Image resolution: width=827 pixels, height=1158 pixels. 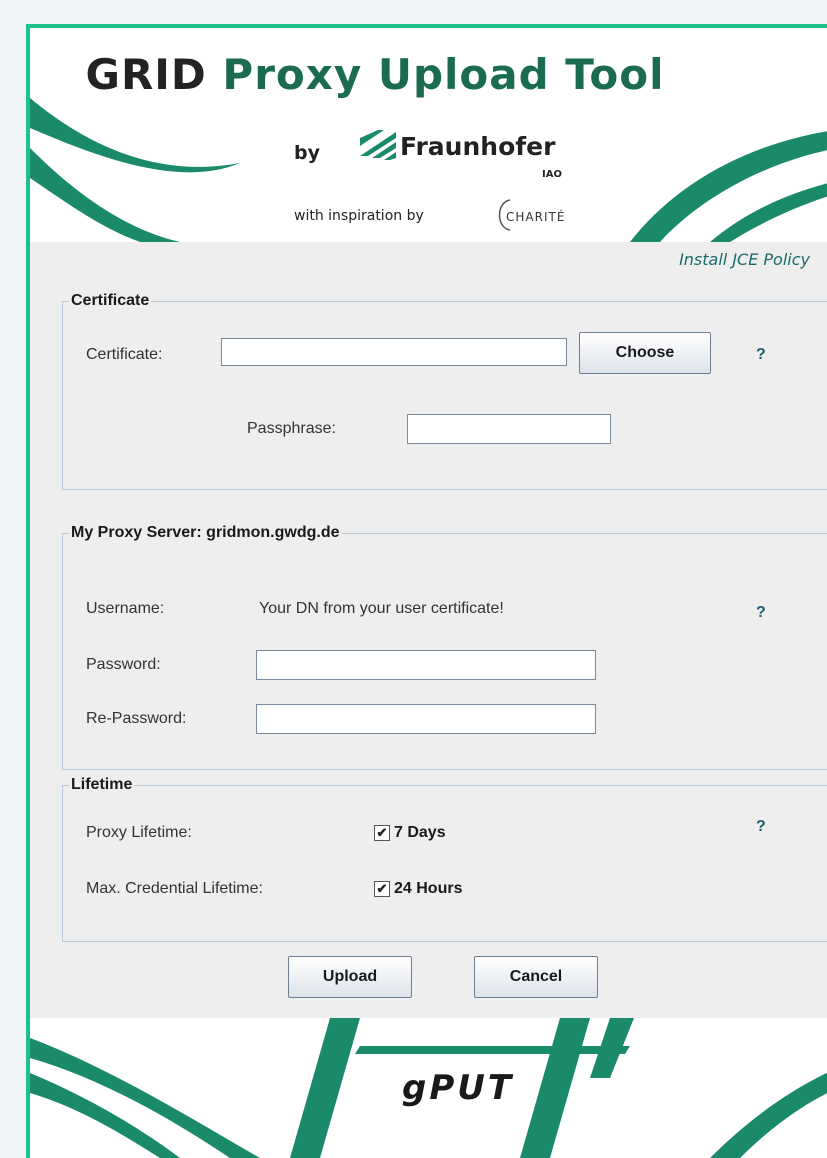 I want to click on lifetime-legend: Lifetime, so click(x=102, y=784).